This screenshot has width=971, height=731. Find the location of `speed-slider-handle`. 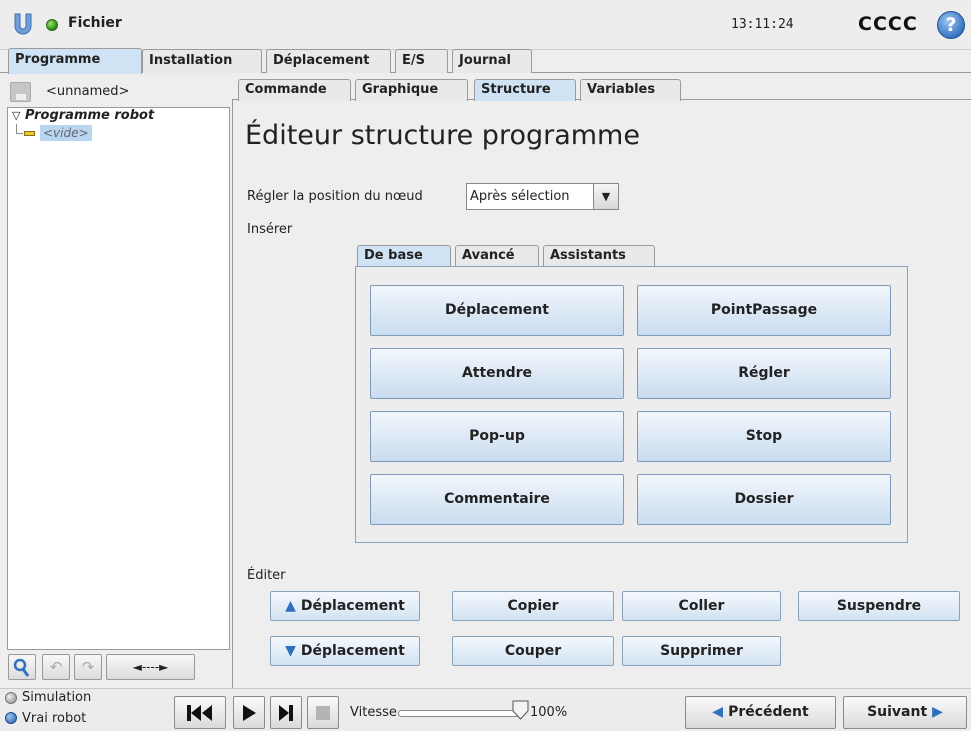

speed-slider-handle is located at coordinates (520, 710).